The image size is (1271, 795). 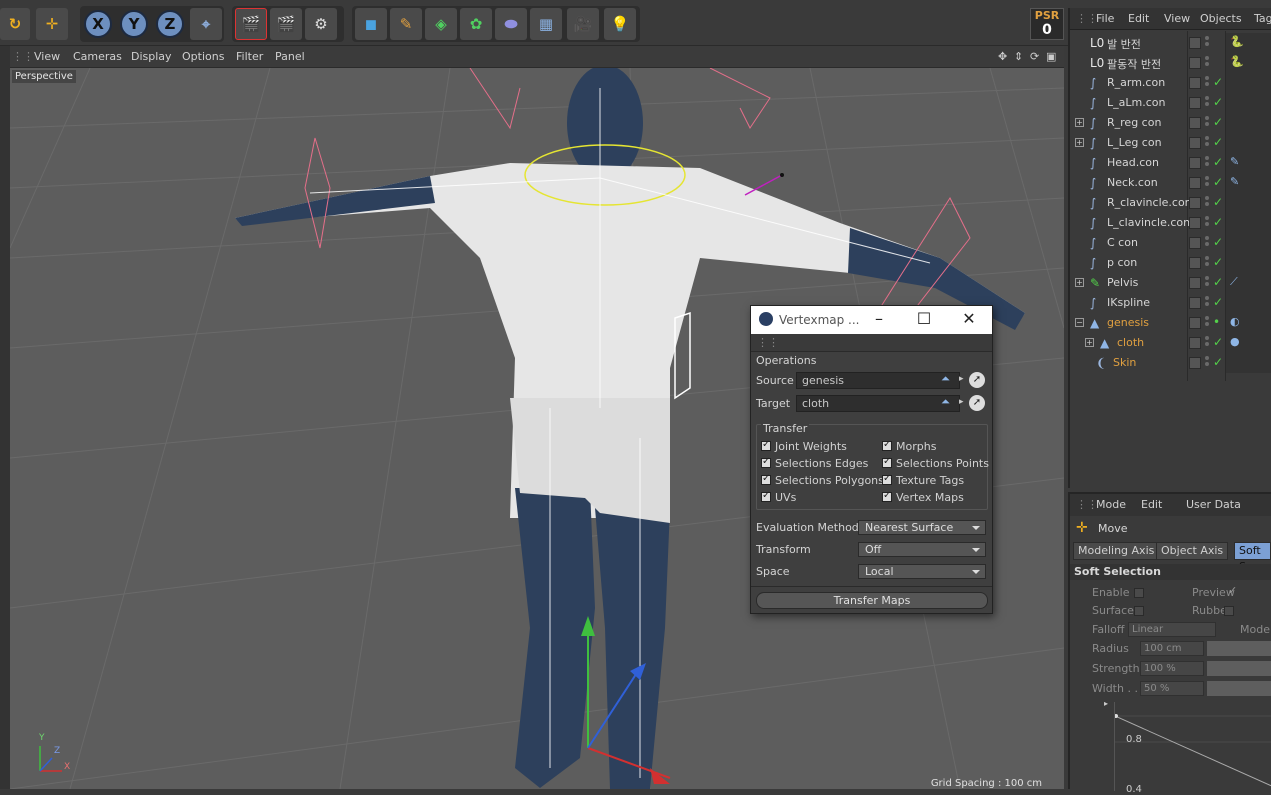 I want to click on am-menu-edit: Edit, so click(x=1151, y=504).